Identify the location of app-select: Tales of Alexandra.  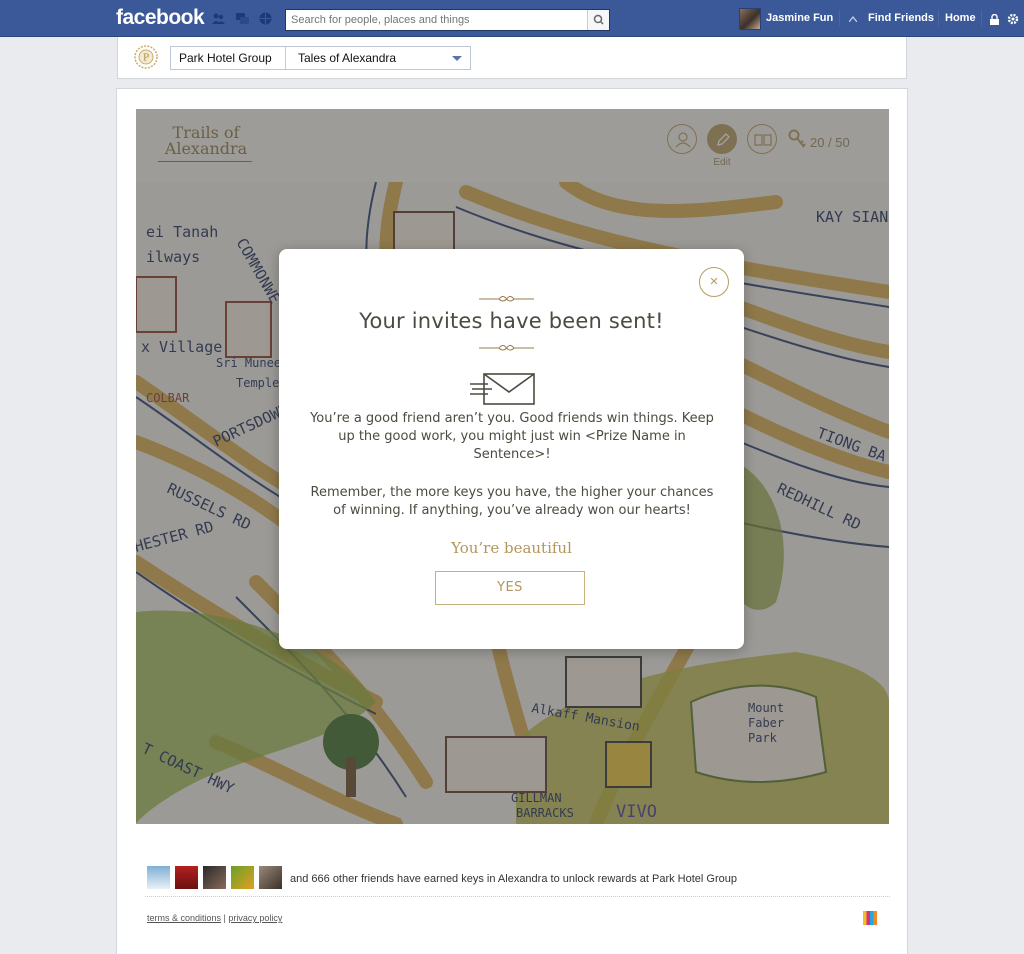
(378, 58).